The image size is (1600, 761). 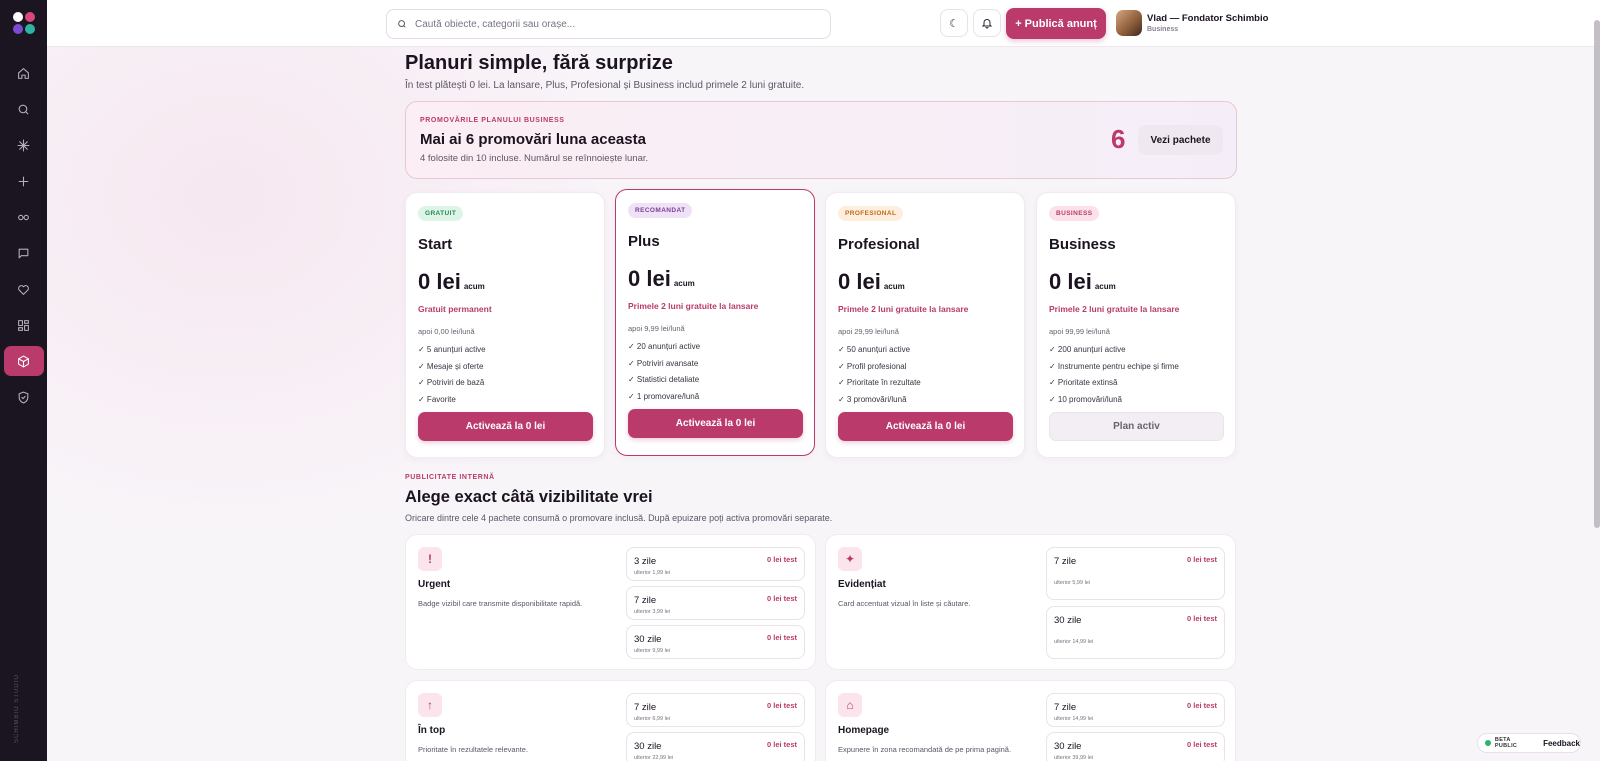 I want to click on sidebar-item-home, so click(x=24, y=73).